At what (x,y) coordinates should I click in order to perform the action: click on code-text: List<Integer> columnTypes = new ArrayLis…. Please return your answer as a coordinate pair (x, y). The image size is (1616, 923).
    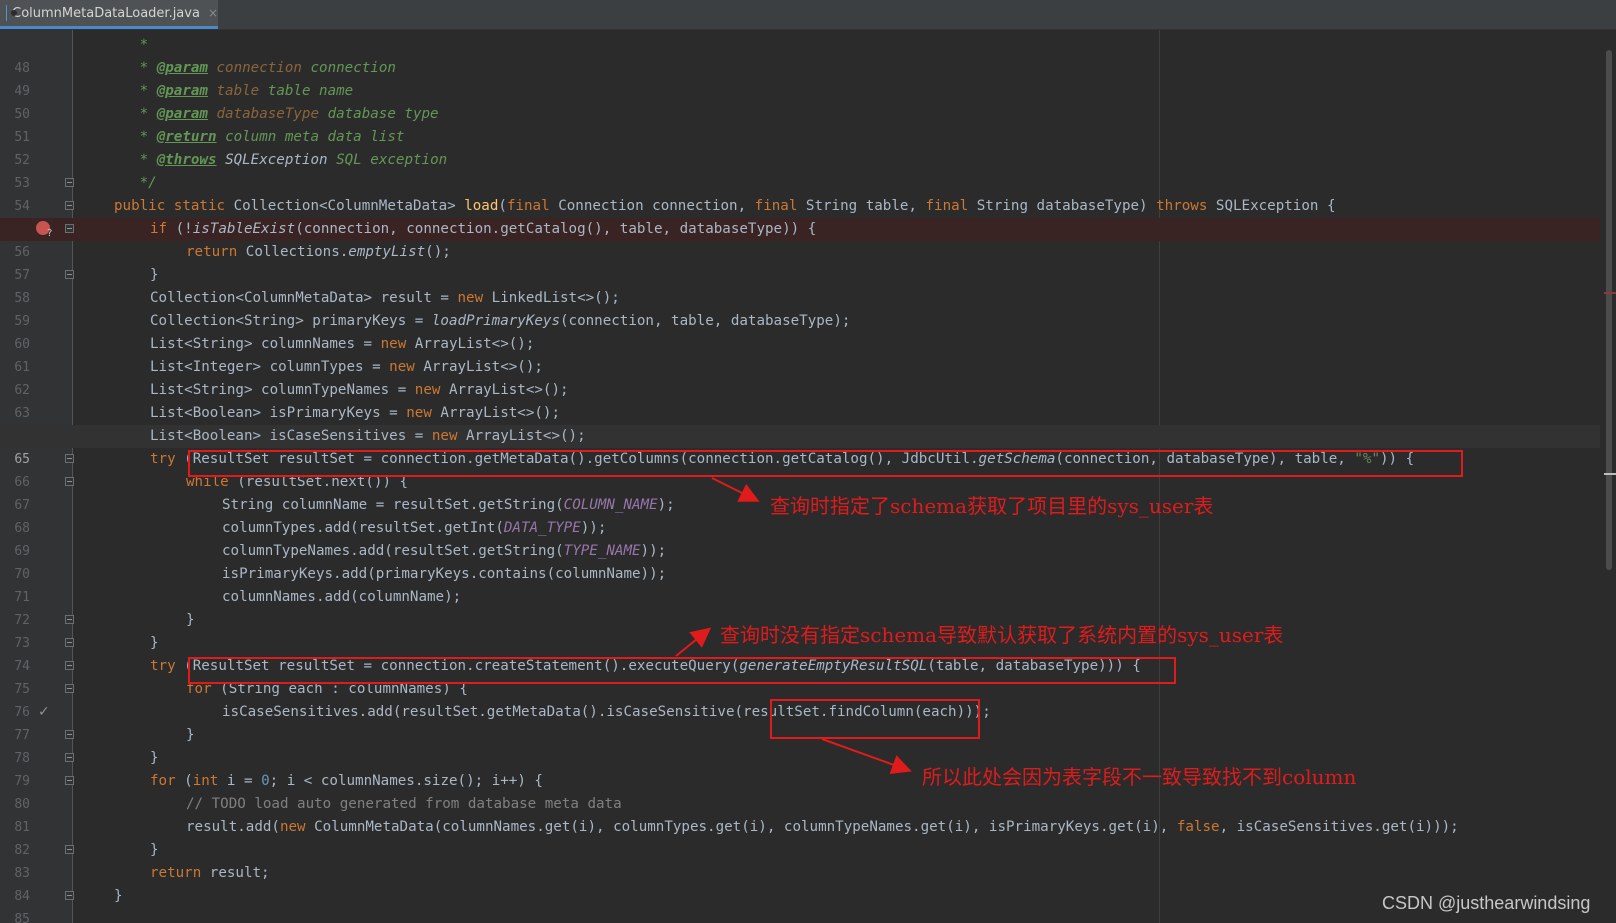
    Looking at the image, I should click on (346, 367).